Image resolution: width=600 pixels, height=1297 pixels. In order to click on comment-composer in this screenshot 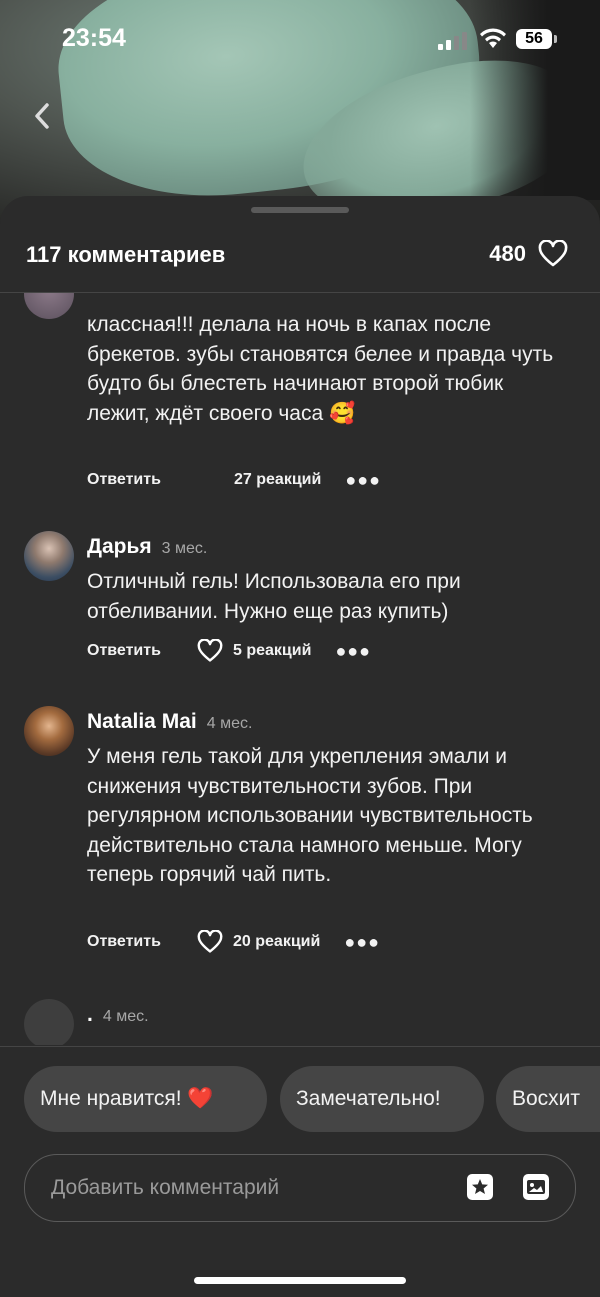, I will do `click(300, 1188)`.